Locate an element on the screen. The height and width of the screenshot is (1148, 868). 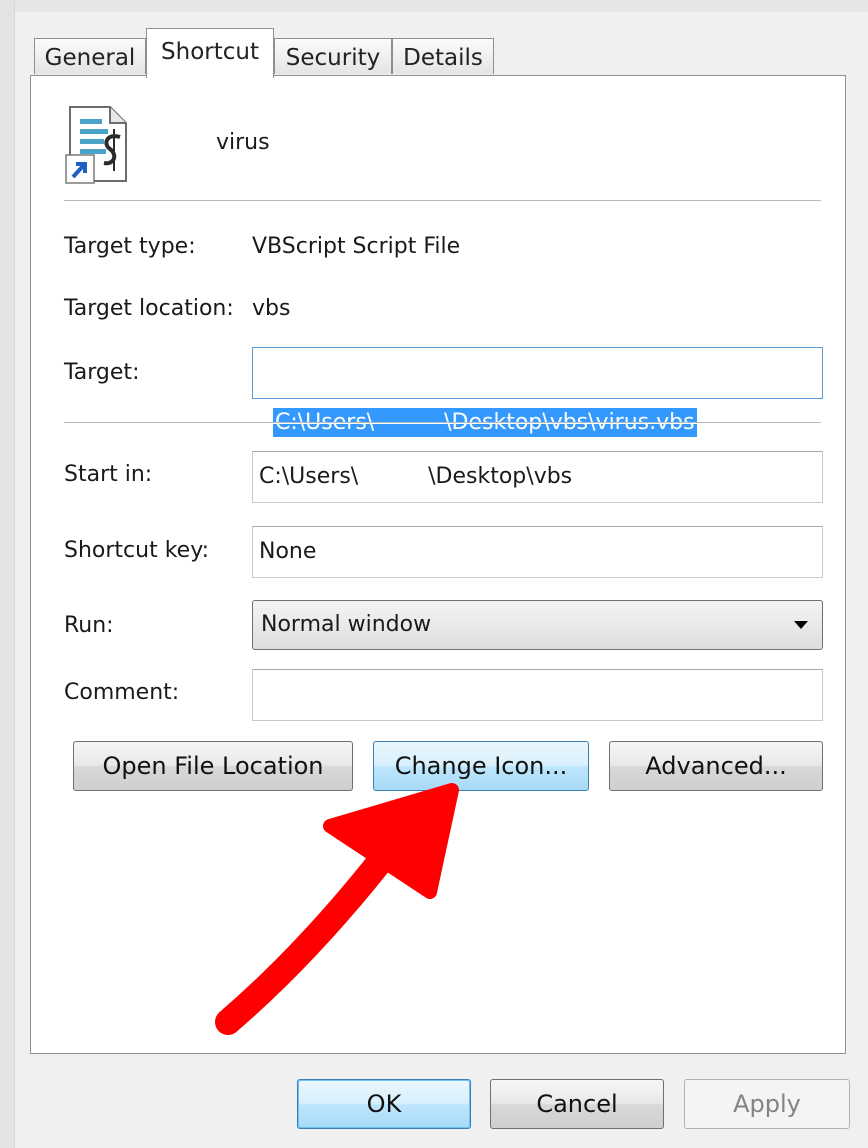
chevron-down-icon is located at coordinates (801, 625).